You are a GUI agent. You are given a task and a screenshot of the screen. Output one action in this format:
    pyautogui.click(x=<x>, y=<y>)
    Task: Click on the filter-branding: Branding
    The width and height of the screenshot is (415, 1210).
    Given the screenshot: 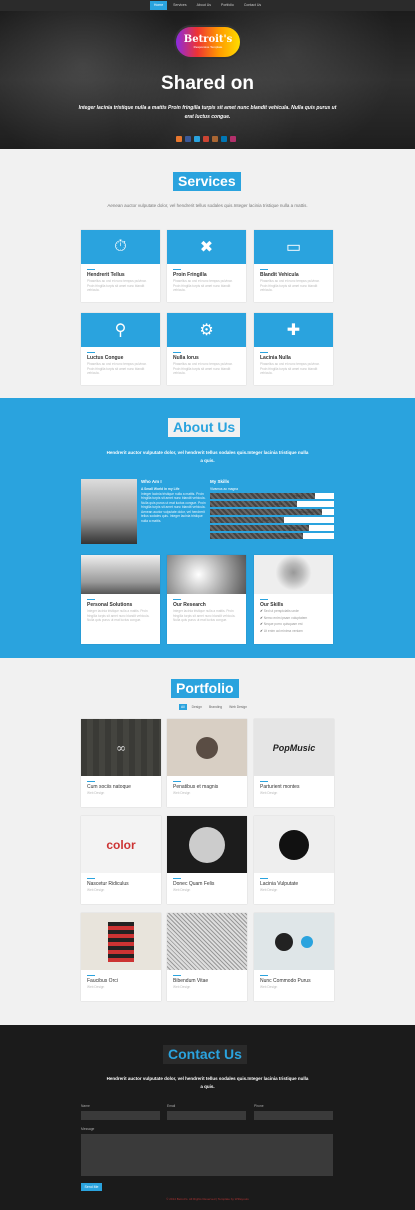 What is the action you would take?
    pyautogui.click(x=215, y=707)
    